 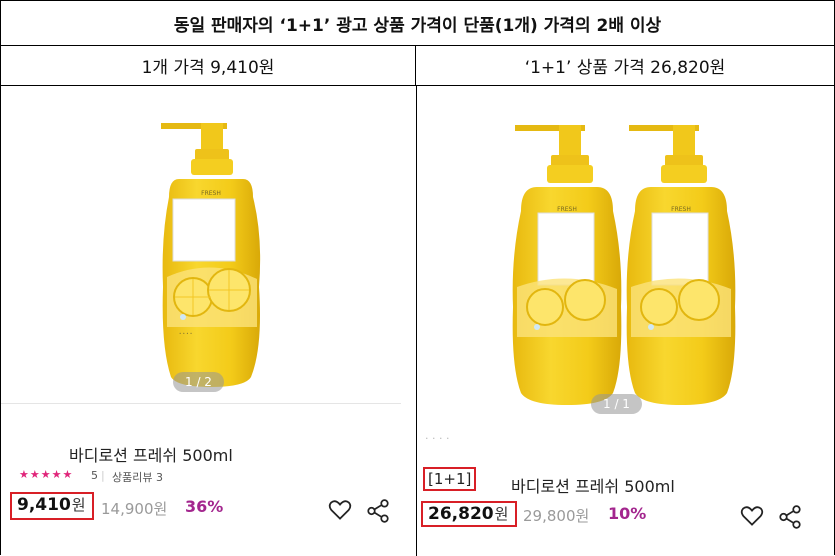 I want to click on image-pager: 1 / 1, so click(x=616, y=404).